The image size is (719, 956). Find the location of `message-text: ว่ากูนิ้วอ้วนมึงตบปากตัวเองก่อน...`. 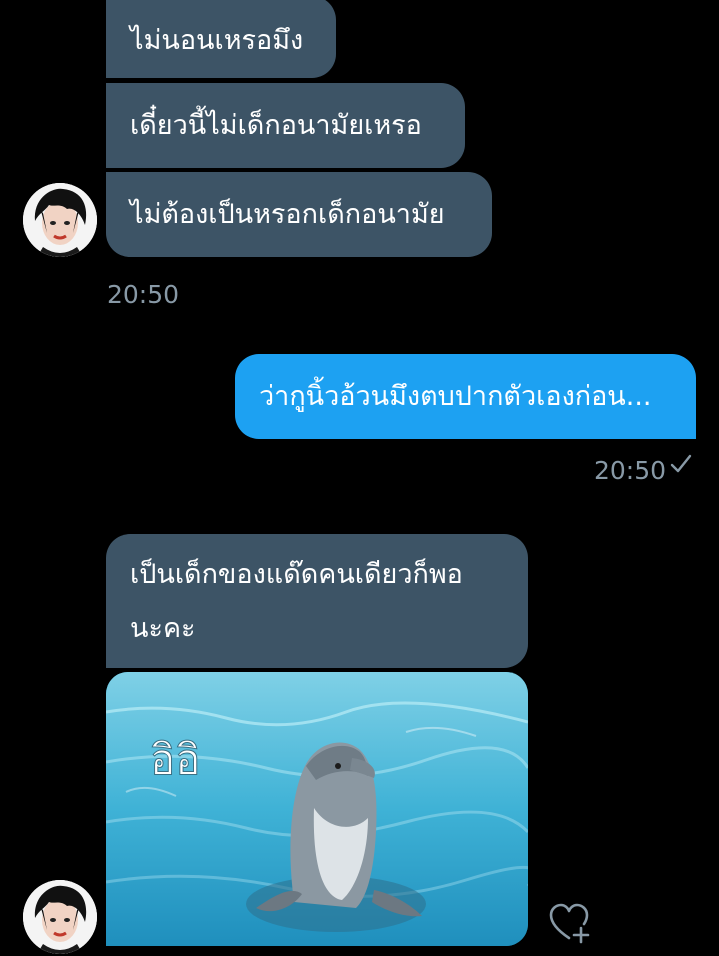

message-text: ว่ากูนิ้วอ้วนมึงตบปากตัวเองก่อน... is located at coordinates (455, 396).